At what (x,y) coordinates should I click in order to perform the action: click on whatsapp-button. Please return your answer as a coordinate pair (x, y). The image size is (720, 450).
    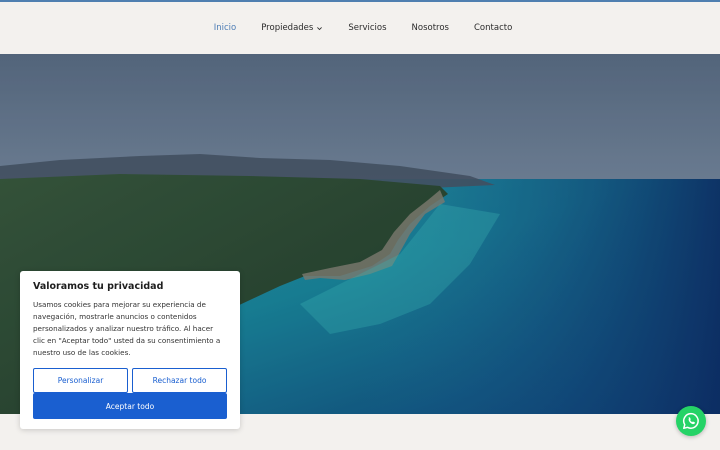
    Looking at the image, I should click on (691, 421).